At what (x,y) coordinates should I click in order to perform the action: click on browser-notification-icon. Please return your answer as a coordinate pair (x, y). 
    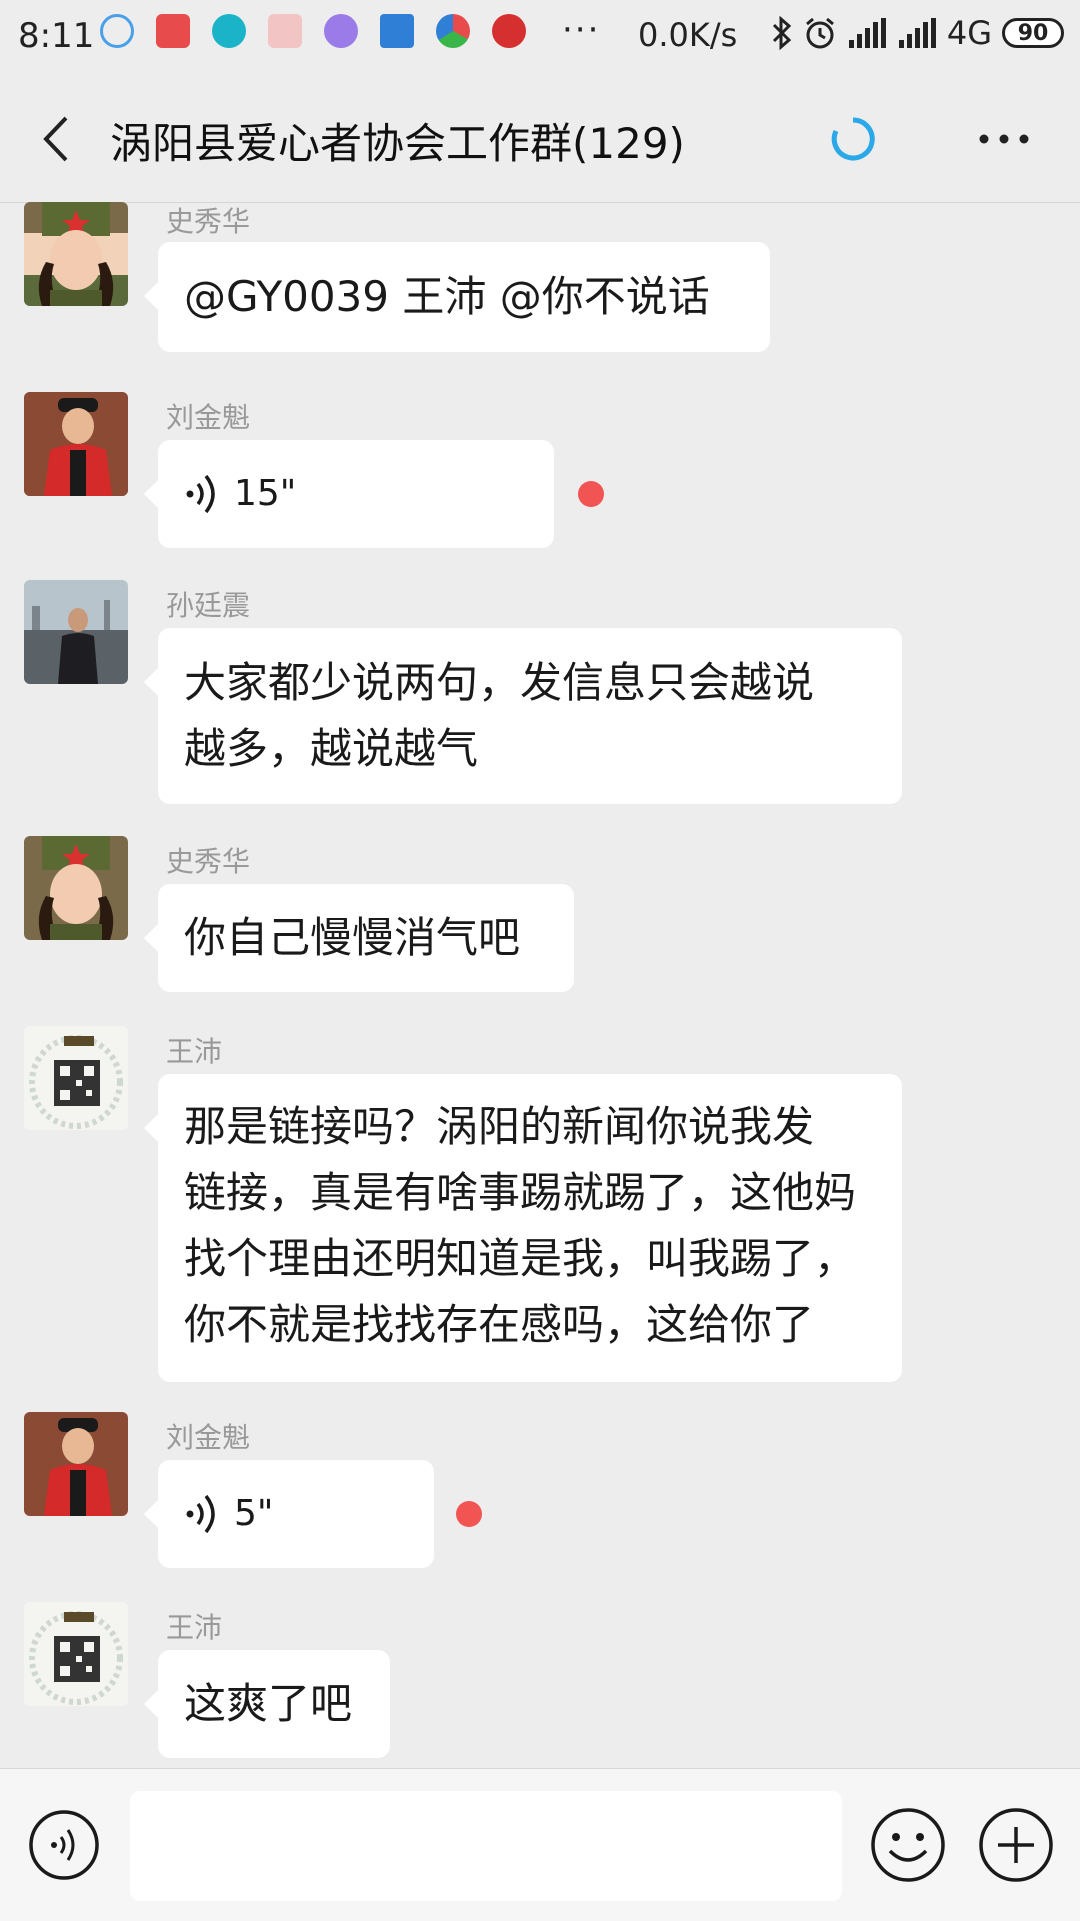
    Looking at the image, I should click on (229, 31).